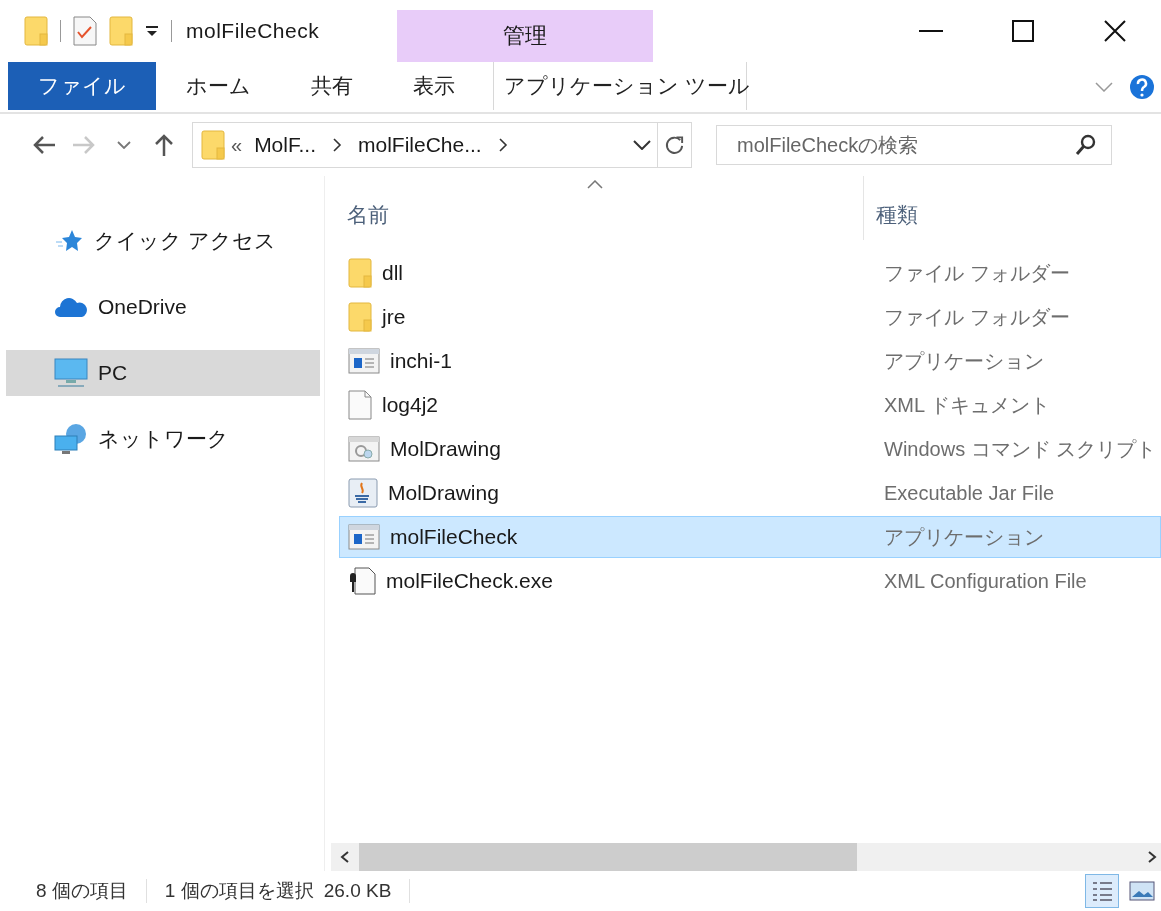 The image size is (1161, 911). I want to click on file-row: dll ファイル フォルダー, so click(750, 273).